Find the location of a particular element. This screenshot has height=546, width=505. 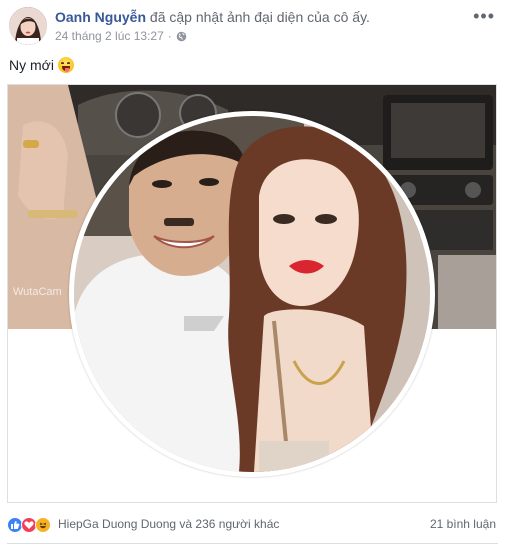

globe-icon is located at coordinates (181, 36).